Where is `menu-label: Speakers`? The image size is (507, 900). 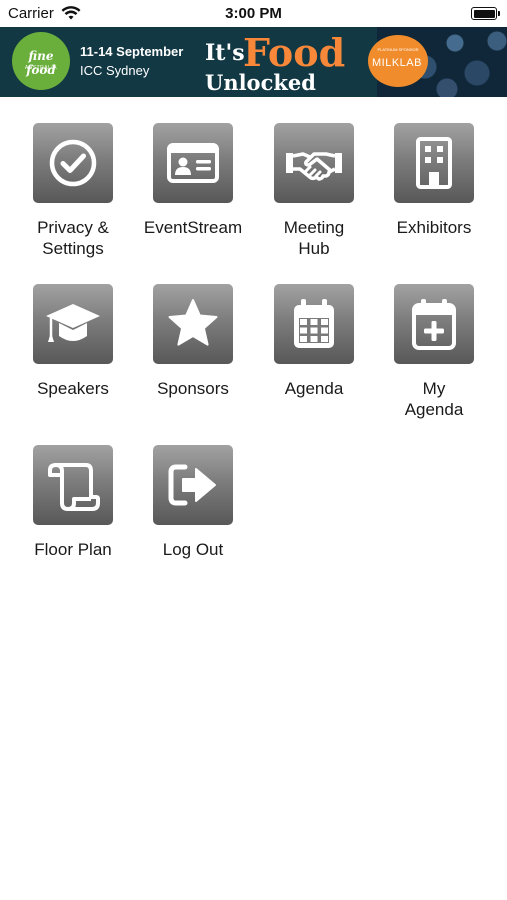 menu-label: Speakers is located at coordinates (73, 388).